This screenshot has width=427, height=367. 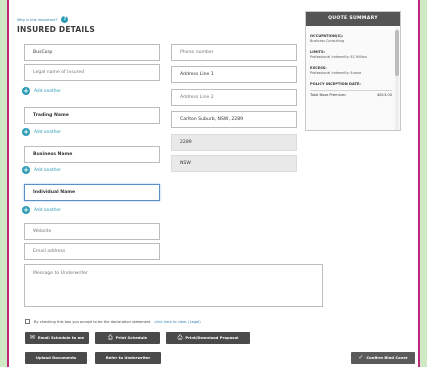 I want to click on email-schedule-label: Email Schedule to me, so click(x=61, y=337).